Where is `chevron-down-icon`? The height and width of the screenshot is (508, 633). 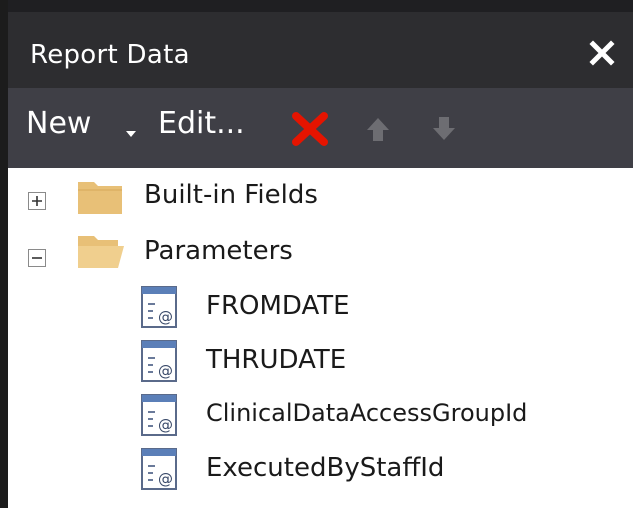 chevron-down-icon is located at coordinates (131, 133).